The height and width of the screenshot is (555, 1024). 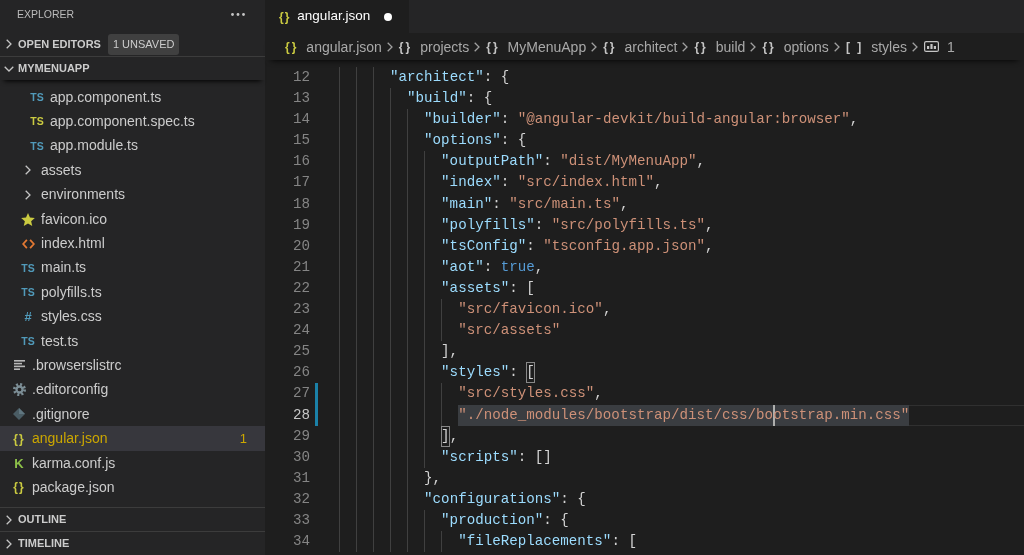 I want to click on line-number: 13, so click(x=300, y=99).